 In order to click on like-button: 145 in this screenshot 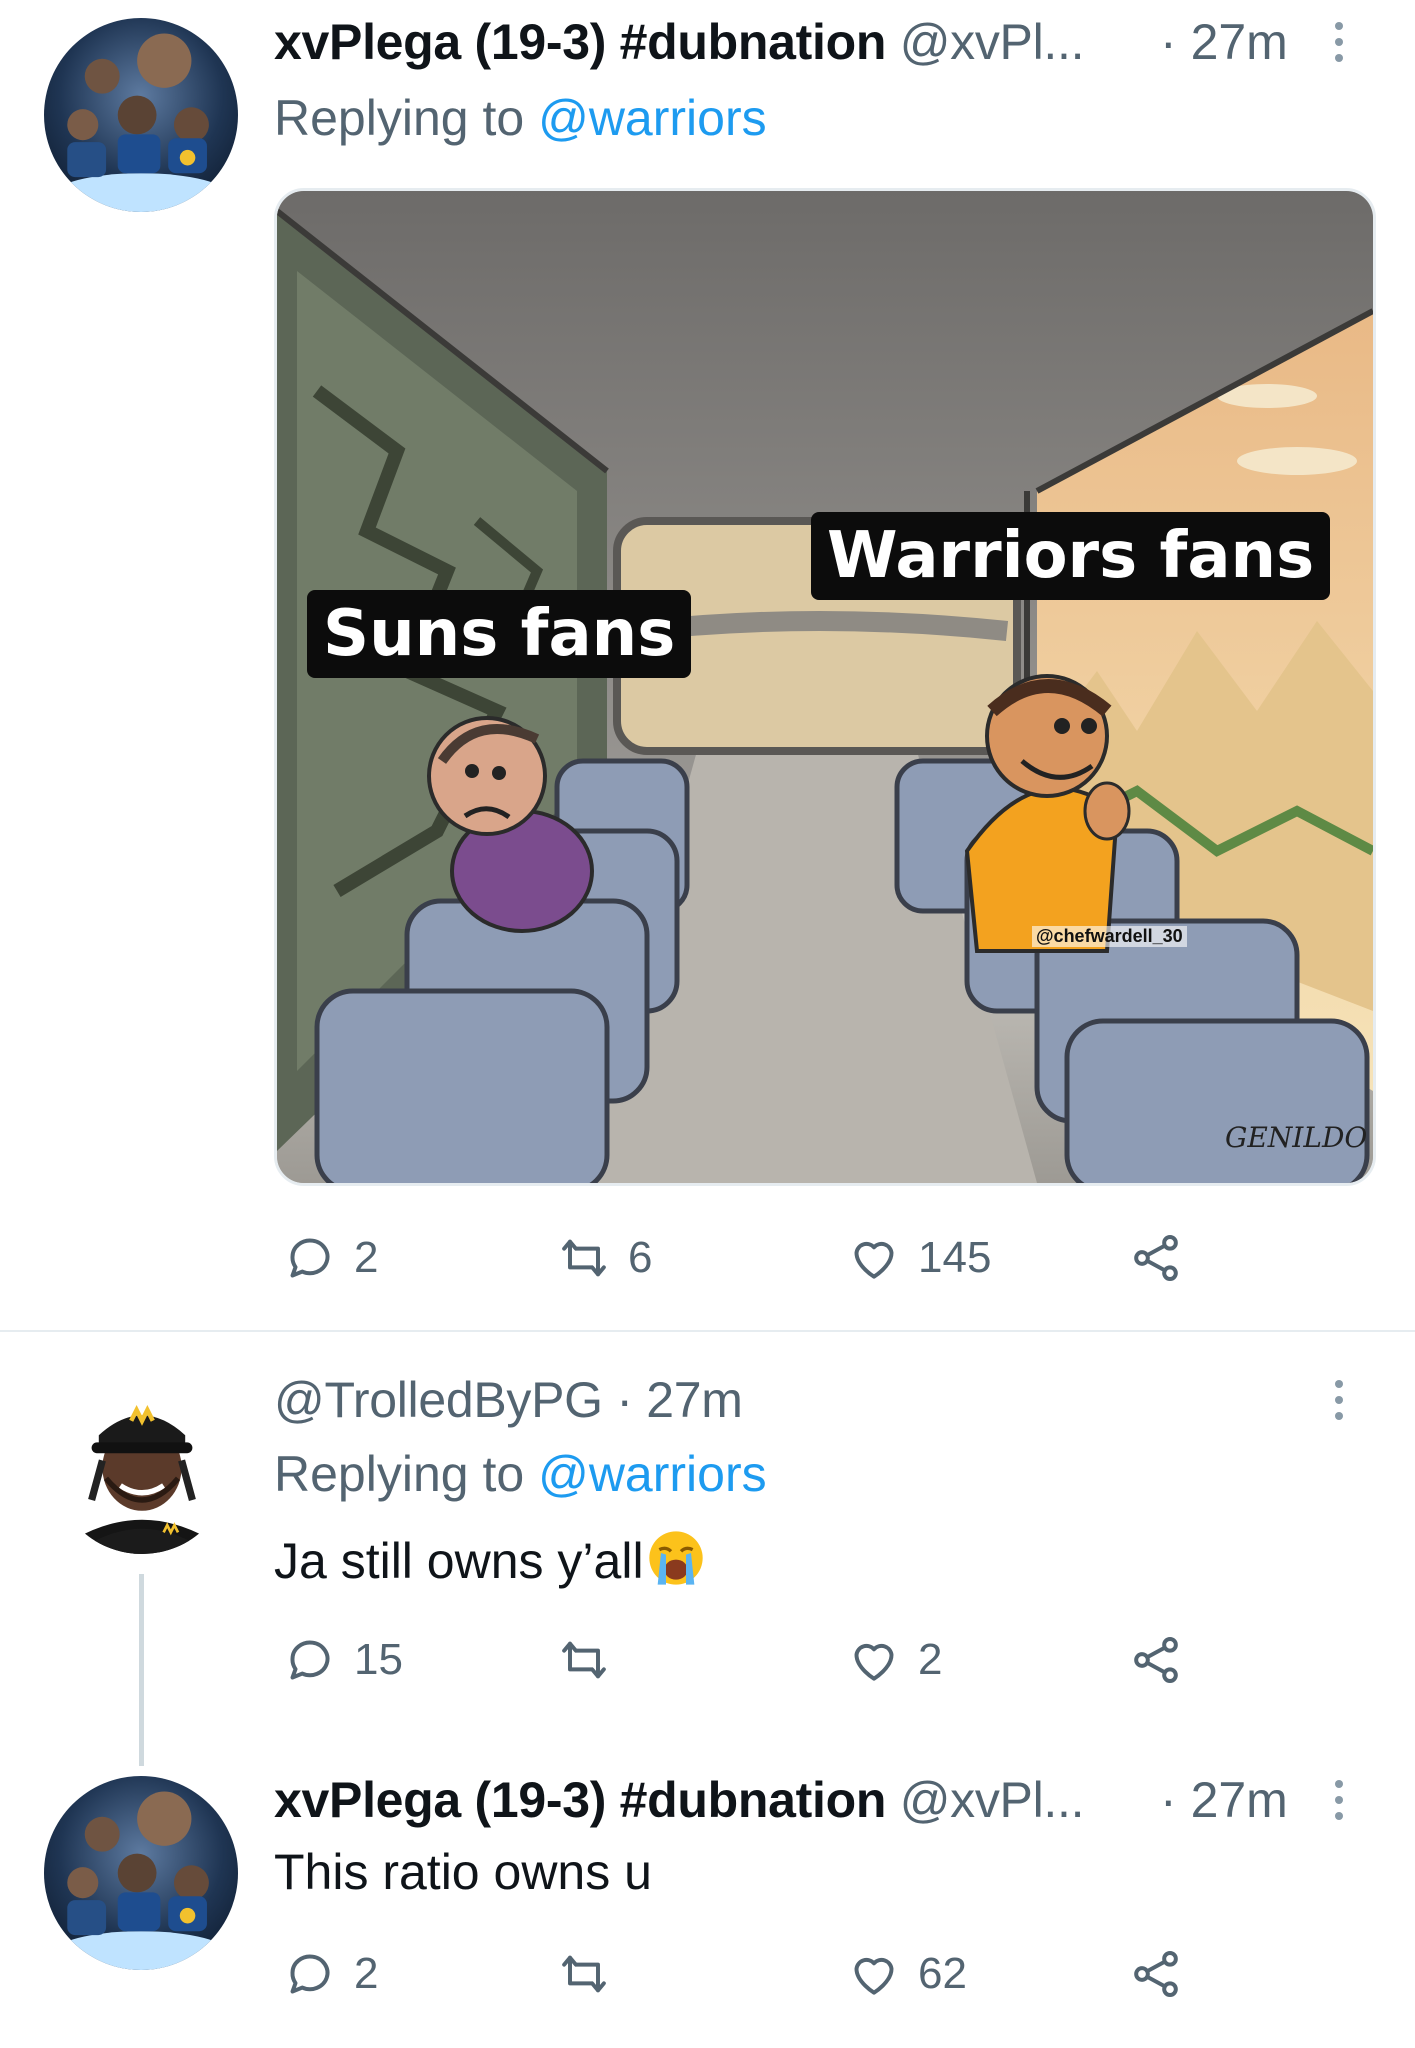, I will do `click(918, 1258)`.